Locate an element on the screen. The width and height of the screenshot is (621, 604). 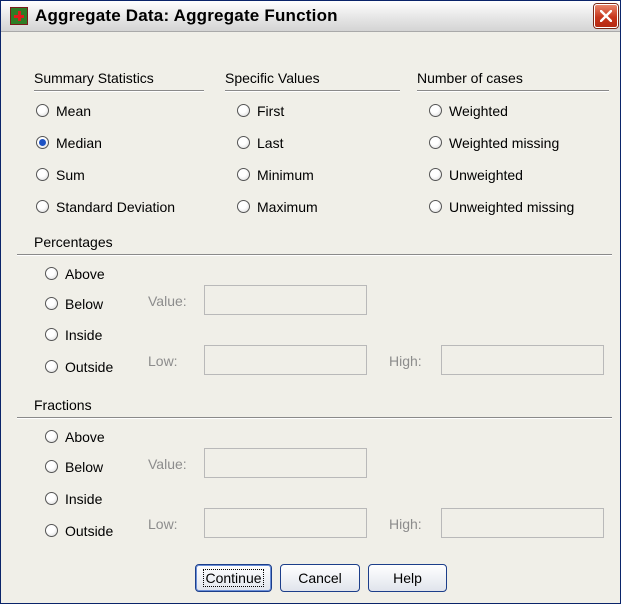
percentages-rule is located at coordinates (314, 255).